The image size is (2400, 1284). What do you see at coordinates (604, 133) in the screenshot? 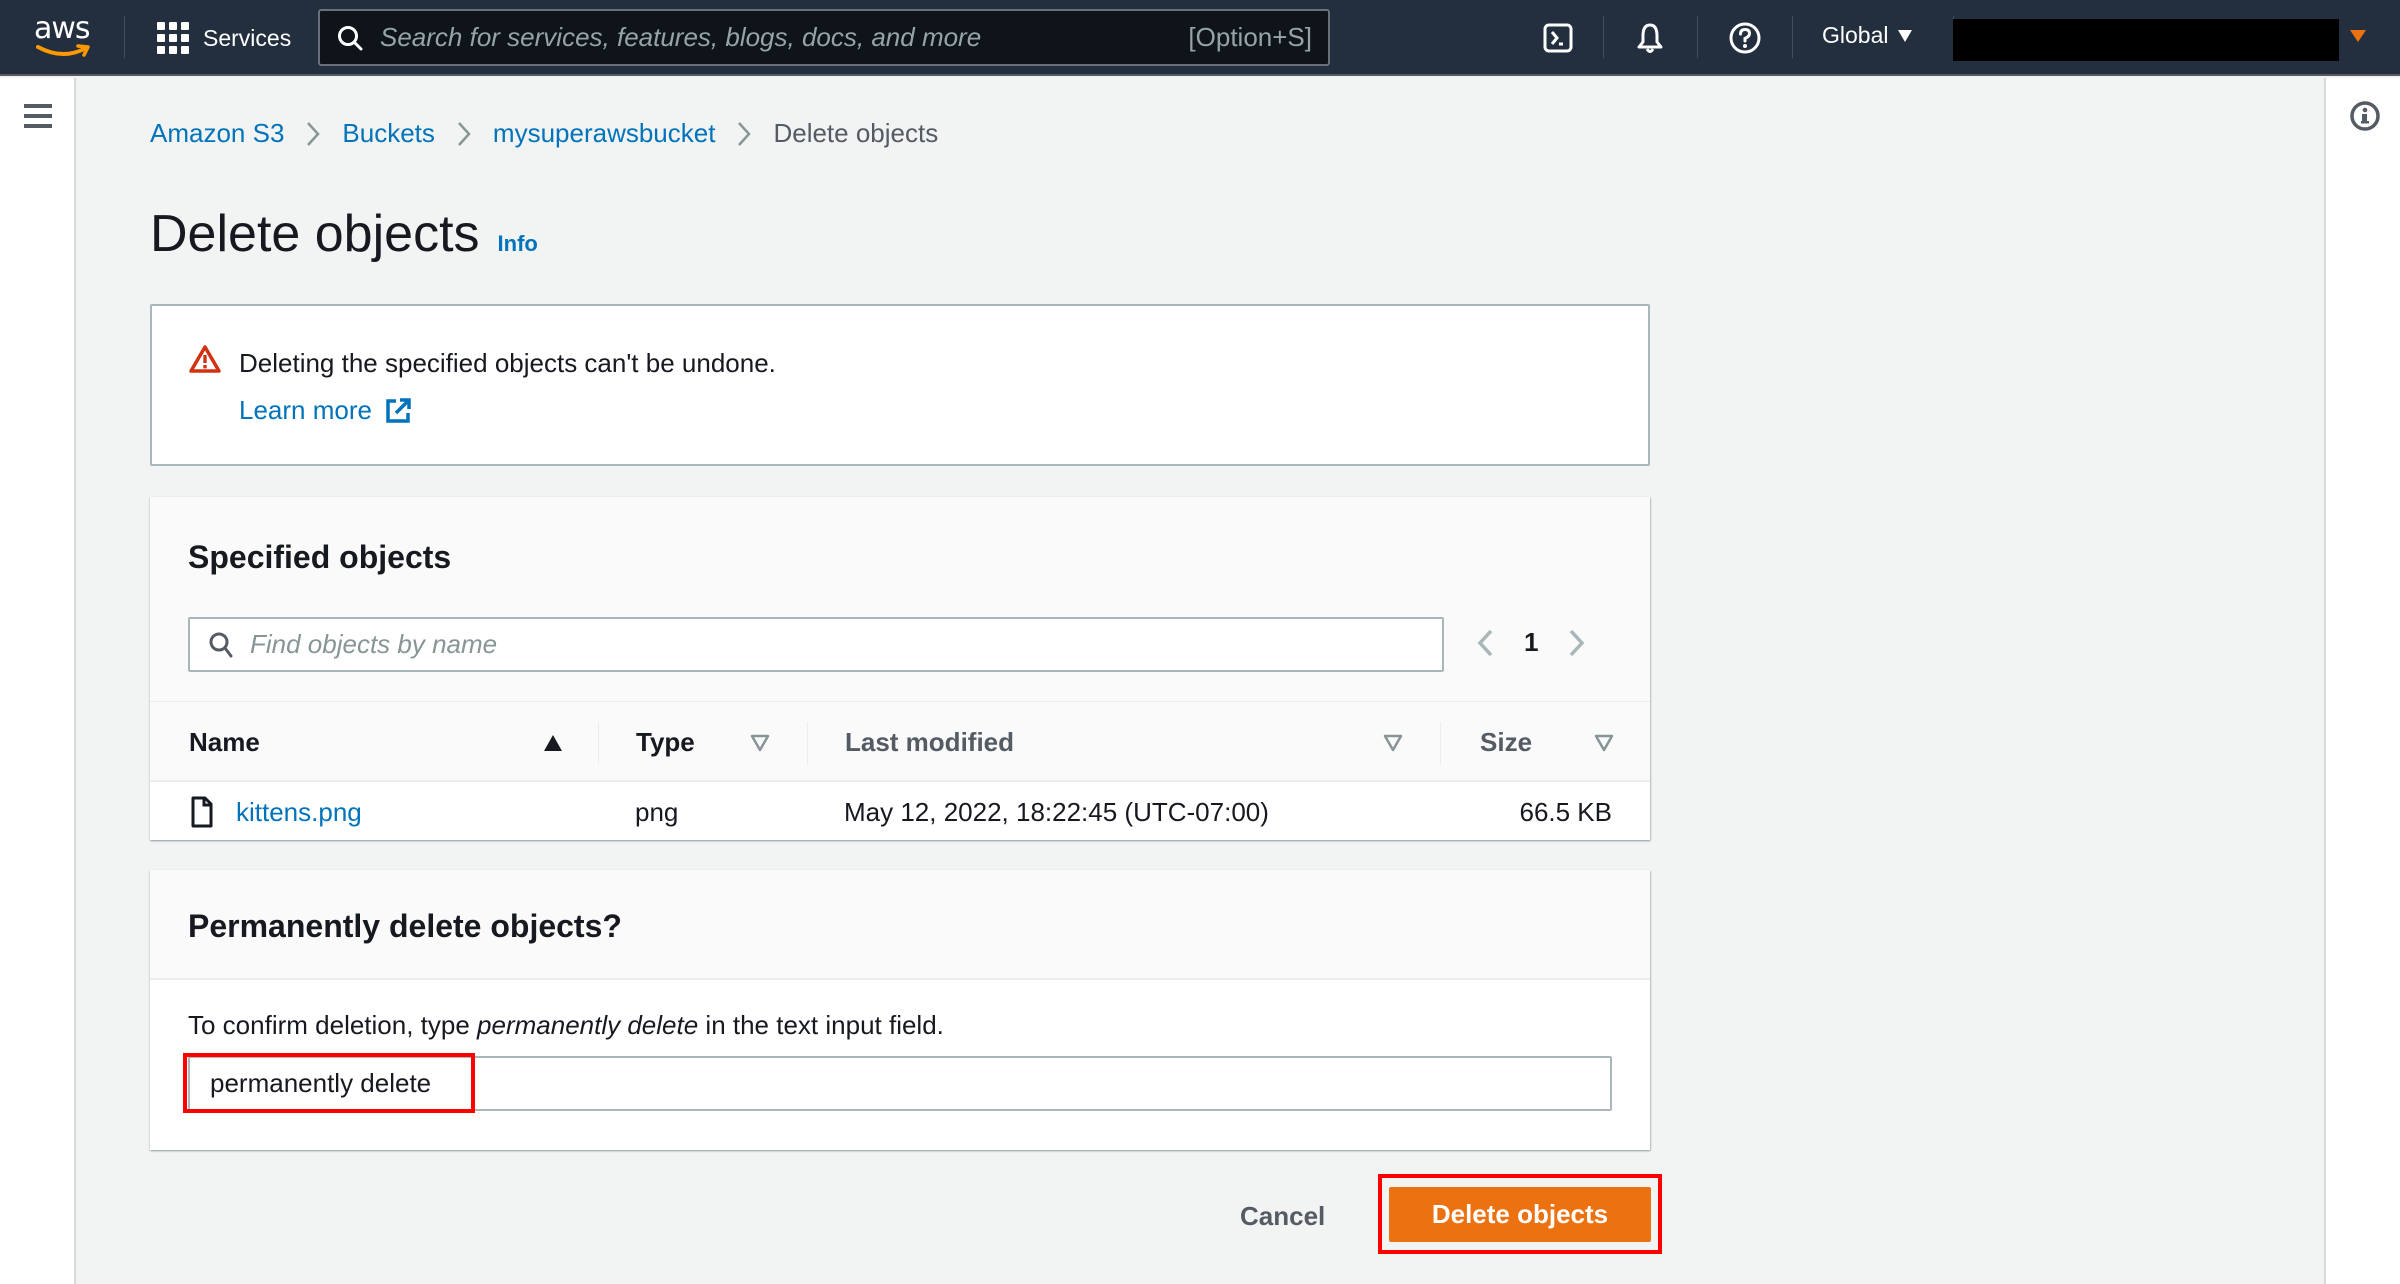
I see `breadcrumb-bucket: mysuperawsbucket` at bounding box center [604, 133].